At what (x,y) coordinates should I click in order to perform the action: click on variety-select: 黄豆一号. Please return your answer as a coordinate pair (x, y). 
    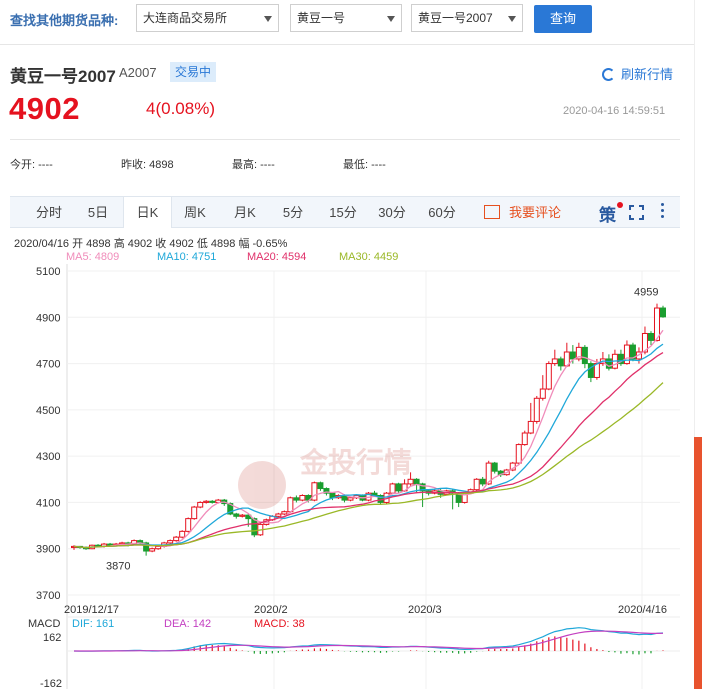
    Looking at the image, I should click on (346, 18).